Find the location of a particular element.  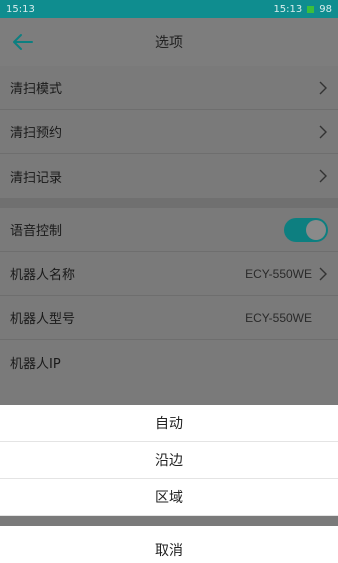

voice-control-toggle is located at coordinates (306, 229).